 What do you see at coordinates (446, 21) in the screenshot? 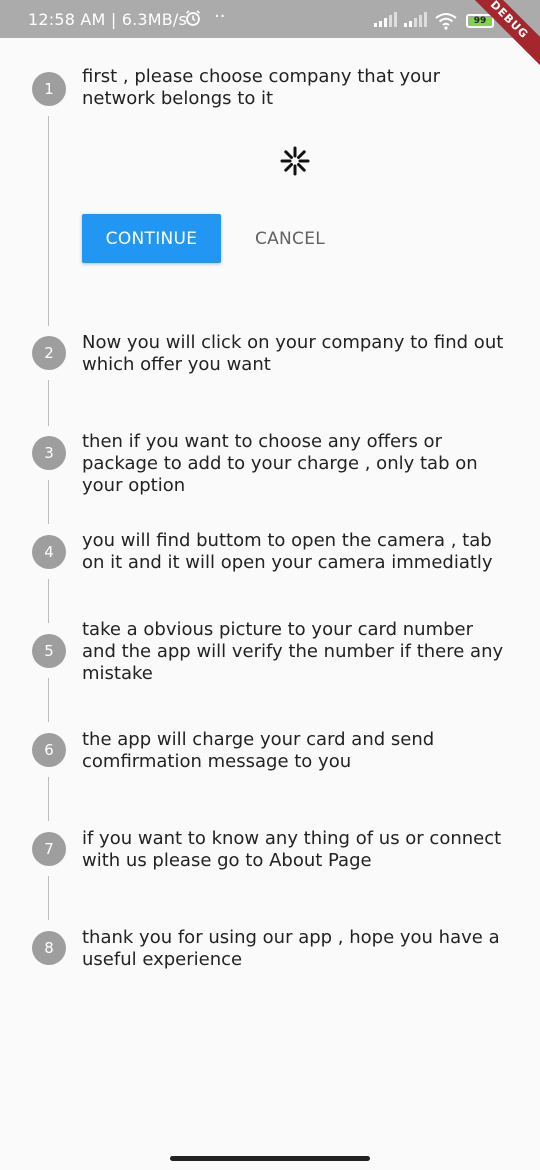
I see `wifi-icon` at bounding box center [446, 21].